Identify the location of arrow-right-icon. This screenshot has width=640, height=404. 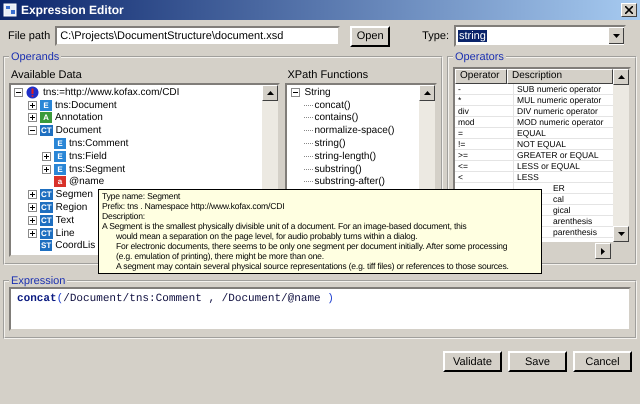
(603, 251).